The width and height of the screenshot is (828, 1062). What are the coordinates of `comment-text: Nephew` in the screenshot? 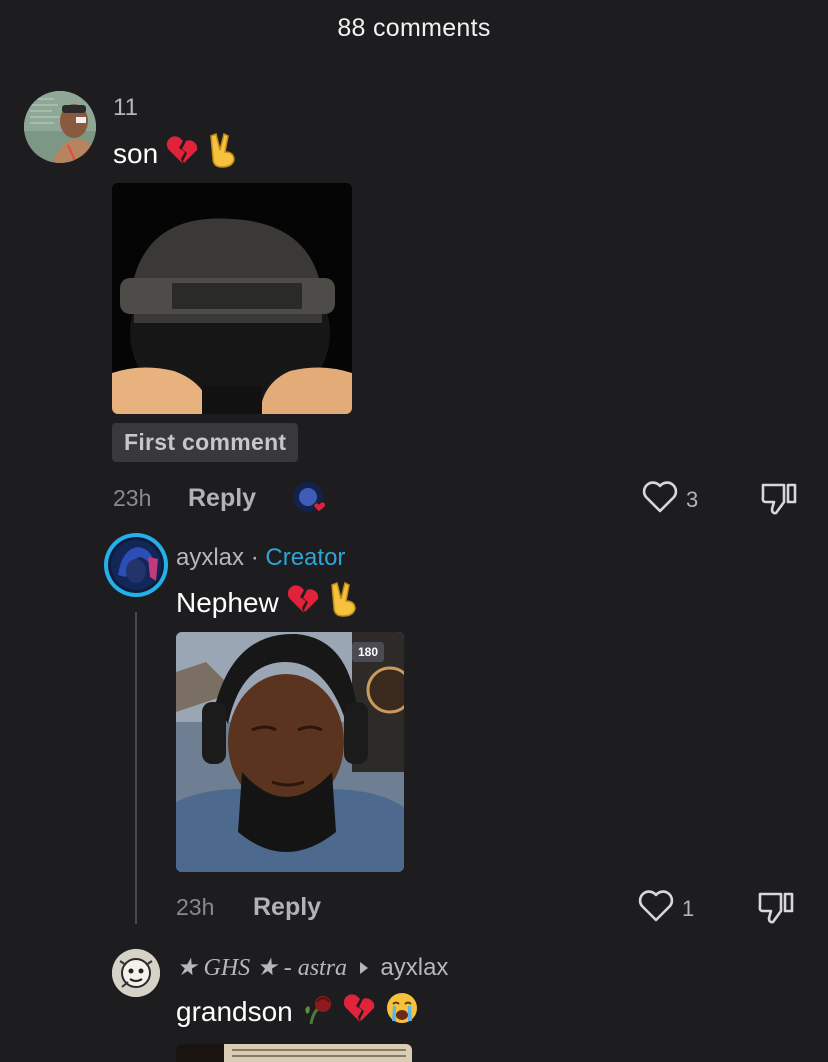 It's located at (267, 602).